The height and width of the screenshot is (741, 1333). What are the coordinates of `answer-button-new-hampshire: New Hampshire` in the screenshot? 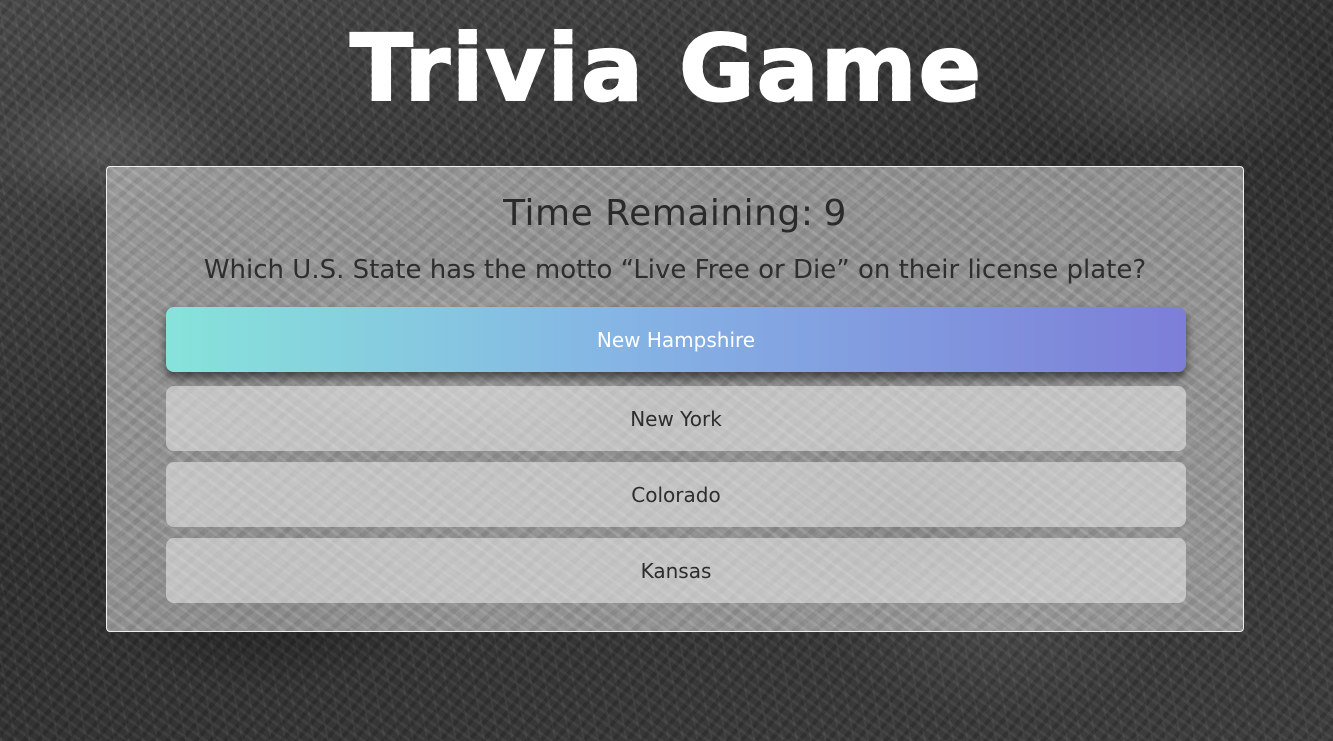 It's located at (676, 339).